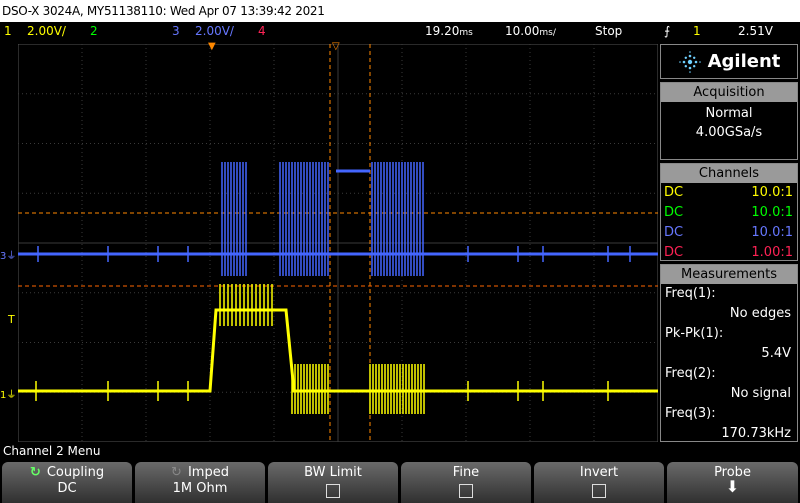  Describe the element at coordinates (756, 433) in the screenshot. I see `measurement-value: 170.73kHz` at that location.